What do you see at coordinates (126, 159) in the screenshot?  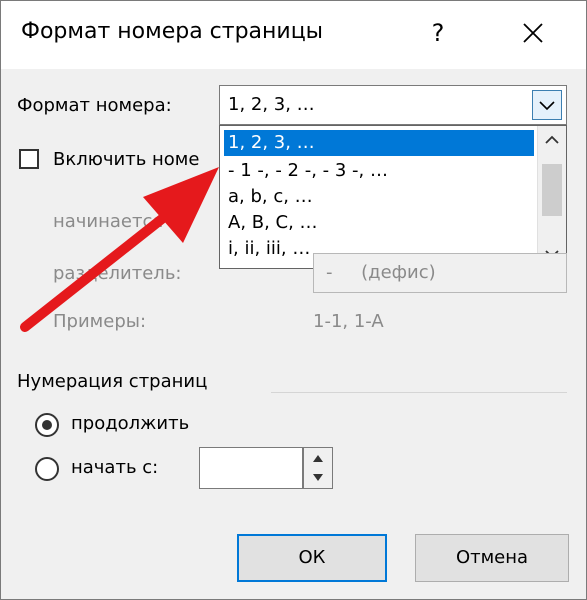 I see `include-chapter-label: Включить номе` at bounding box center [126, 159].